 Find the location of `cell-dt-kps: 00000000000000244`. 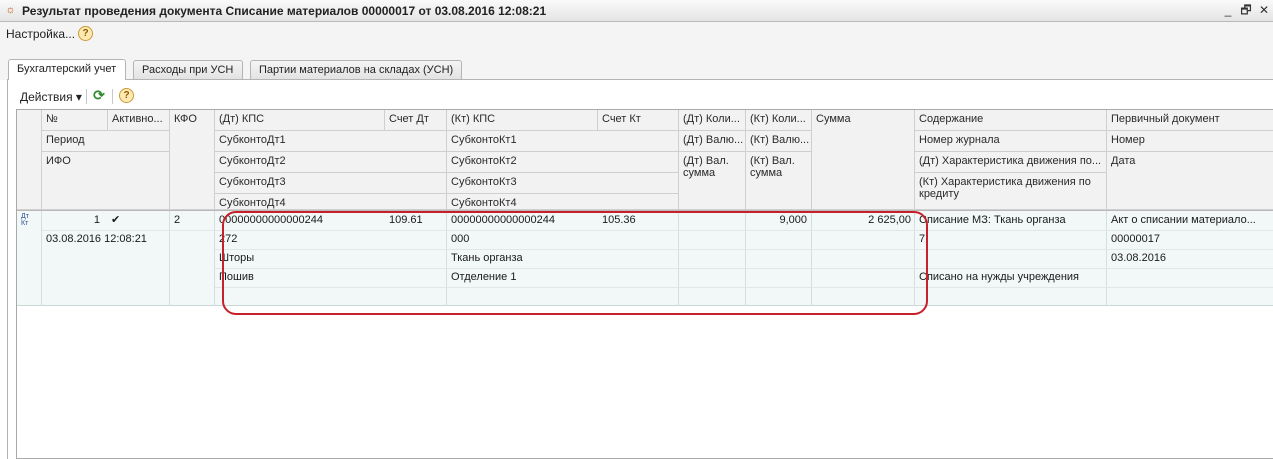

cell-dt-kps: 00000000000000244 is located at coordinates (271, 220).